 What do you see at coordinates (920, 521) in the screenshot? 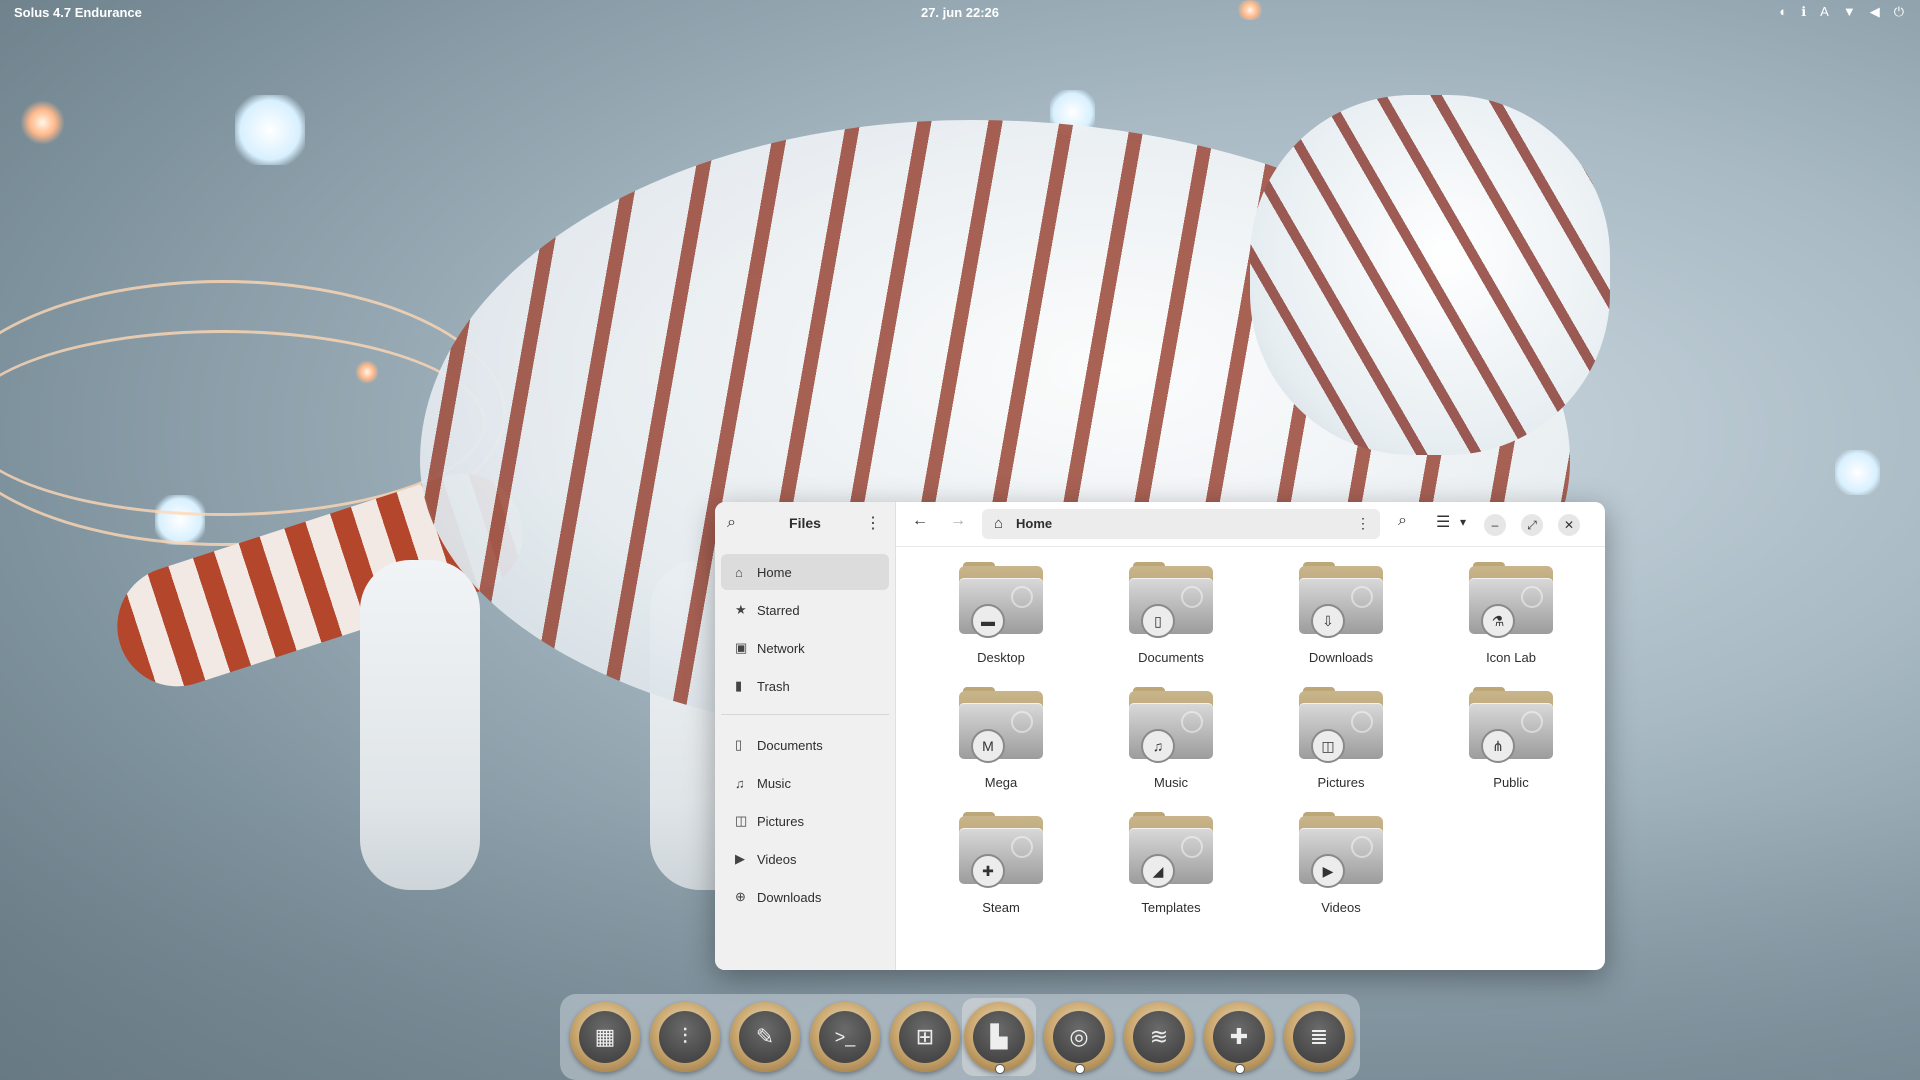
I see `back-arrow-icon: ←` at bounding box center [920, 521].